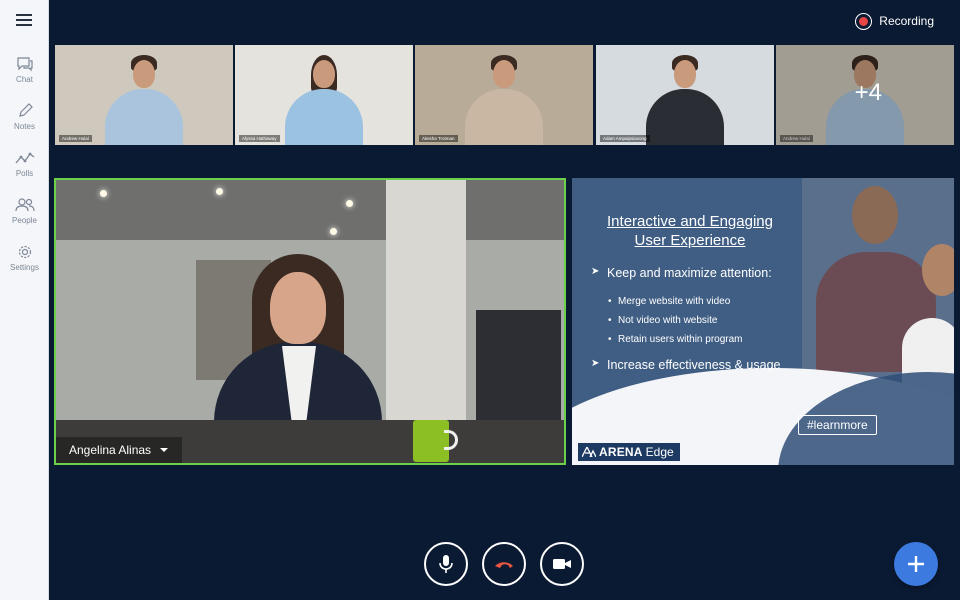  Describe the element at coordinates (669, 301) in the screenshot. I see `slide-sub-bullet: Merge website with video` at that location.